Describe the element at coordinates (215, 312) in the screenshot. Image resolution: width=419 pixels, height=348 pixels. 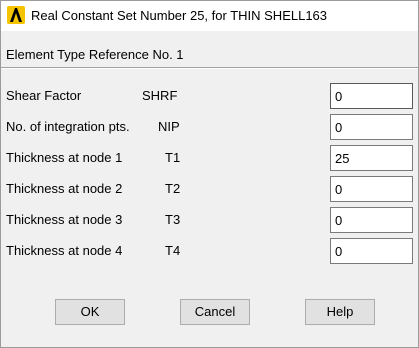
I see `cancel-button: Cancel` at that location.